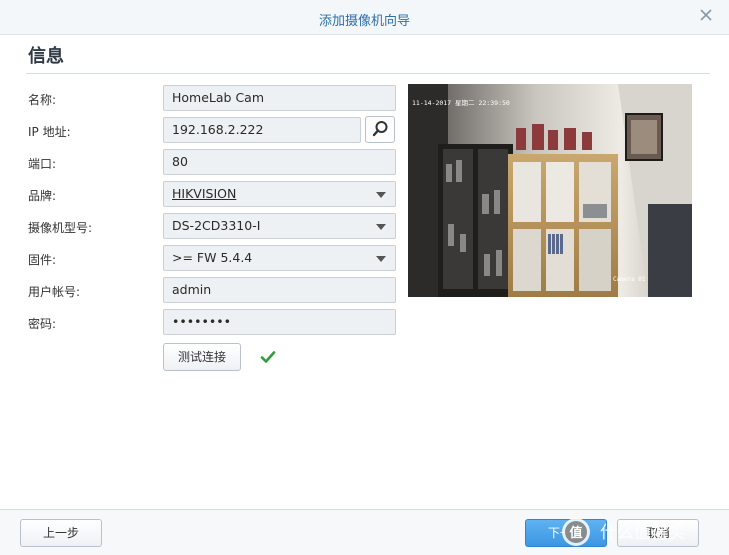 Image resolution: width=729 pixels, height=555 pixels. What do you see at coordinates (46, 56) in the screenshot?
I see `section-title: 信息` at bounding box center [46, 56].